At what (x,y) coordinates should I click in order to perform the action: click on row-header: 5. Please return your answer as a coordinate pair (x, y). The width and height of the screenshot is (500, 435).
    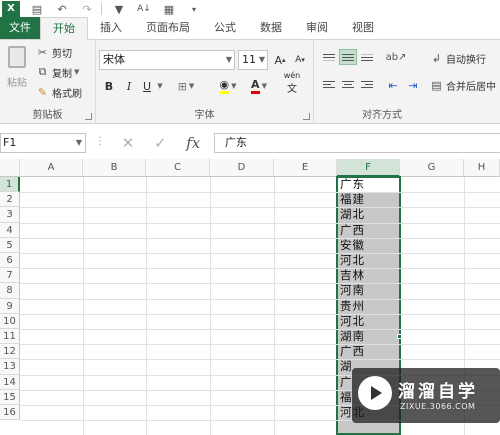
    Looking at the image, I should click on (10, 245).